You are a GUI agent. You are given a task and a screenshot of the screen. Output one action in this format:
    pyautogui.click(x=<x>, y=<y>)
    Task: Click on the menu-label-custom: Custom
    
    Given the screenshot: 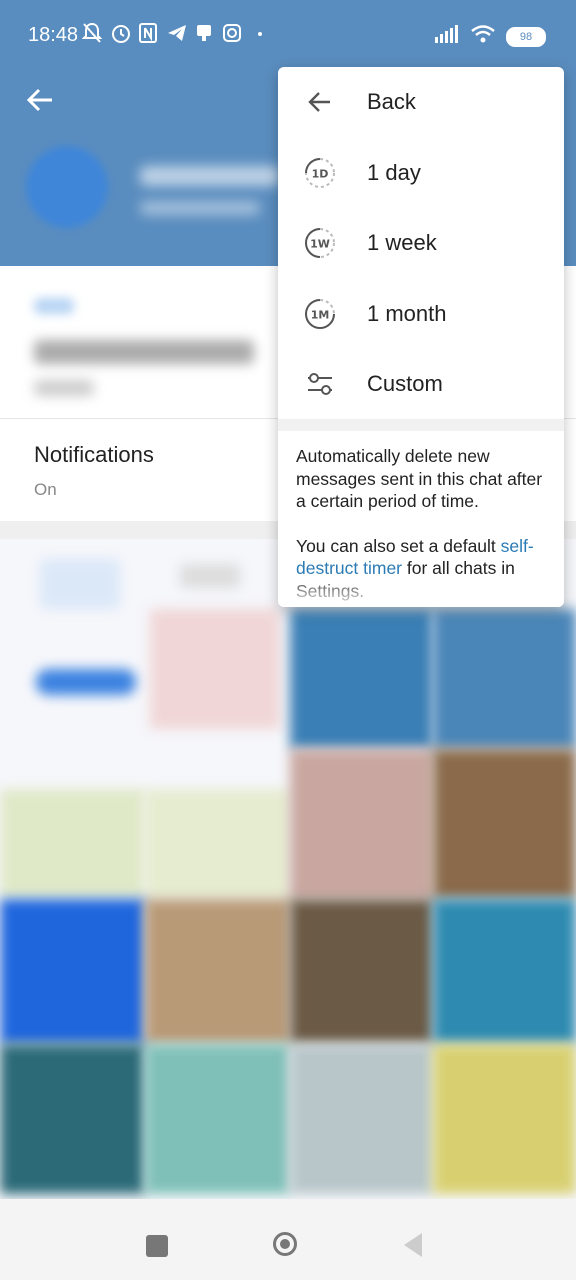 What is the action you would take?
    pyautogui.click(x=405, y=383)
    